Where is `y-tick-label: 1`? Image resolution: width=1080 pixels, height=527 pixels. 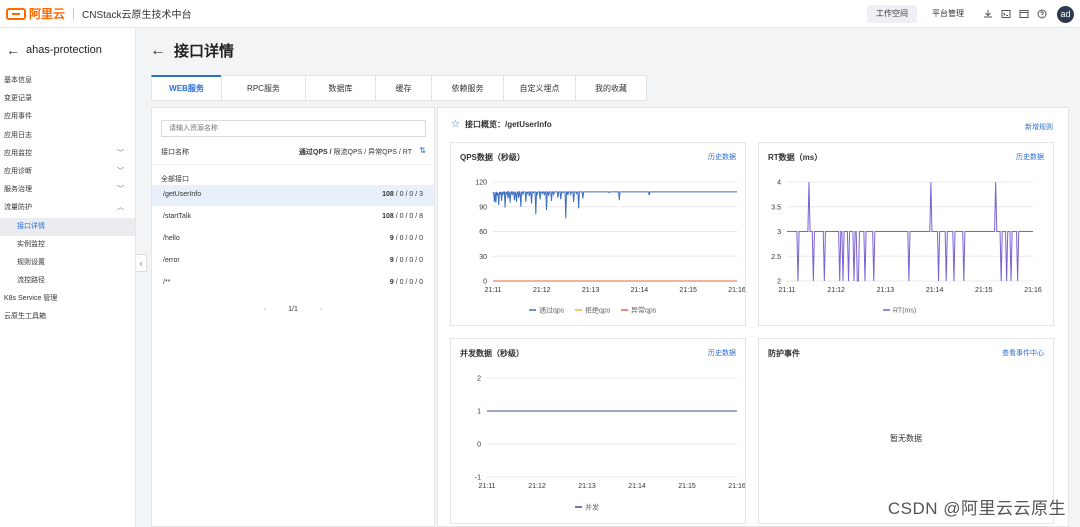 y-tick-label: 1 is located at coordinates (479, 412).